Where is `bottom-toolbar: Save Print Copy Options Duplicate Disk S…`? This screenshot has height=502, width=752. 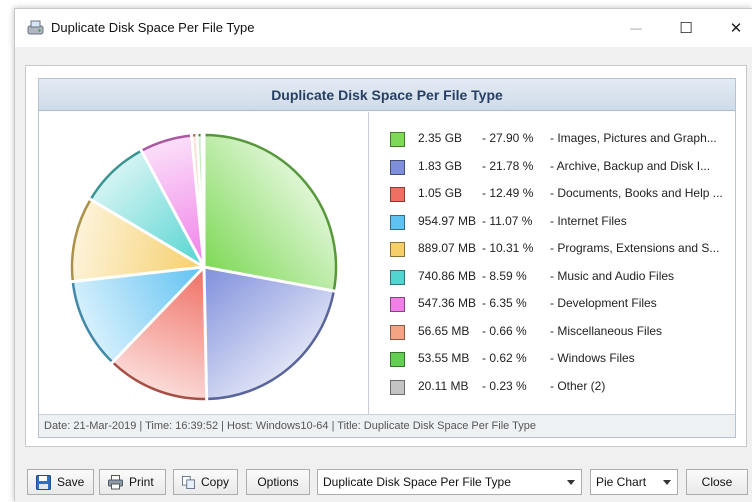 bottom-toolbar: Save Print Copy Options Duplicate Disk S… is located at coordinates (383, 484).